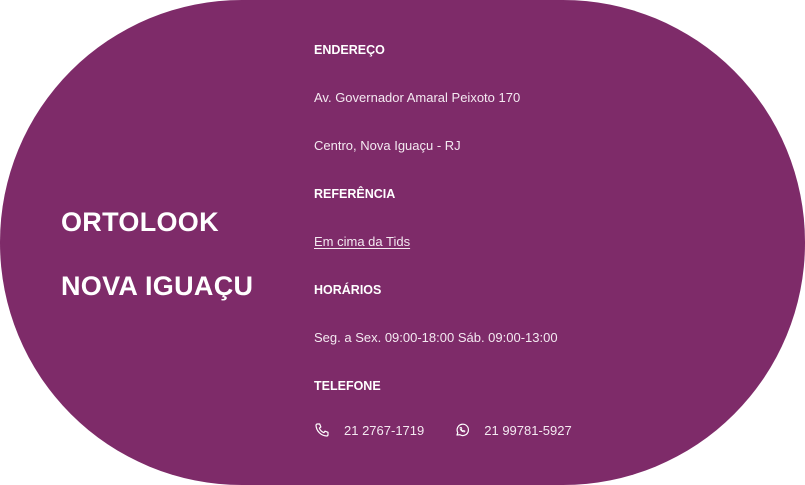  I want to click on store-name-line2: NOVA IGUAÇU, so click(157, 286).